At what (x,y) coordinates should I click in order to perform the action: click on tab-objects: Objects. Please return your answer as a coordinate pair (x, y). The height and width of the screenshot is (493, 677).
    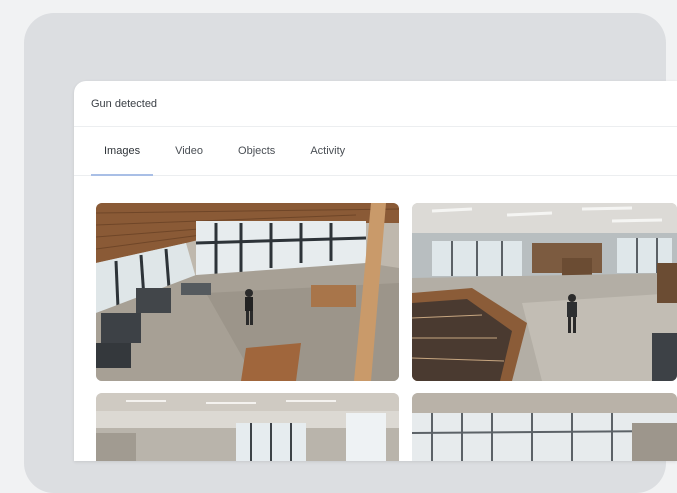
    Looking at the image, I should click on (256, 151).